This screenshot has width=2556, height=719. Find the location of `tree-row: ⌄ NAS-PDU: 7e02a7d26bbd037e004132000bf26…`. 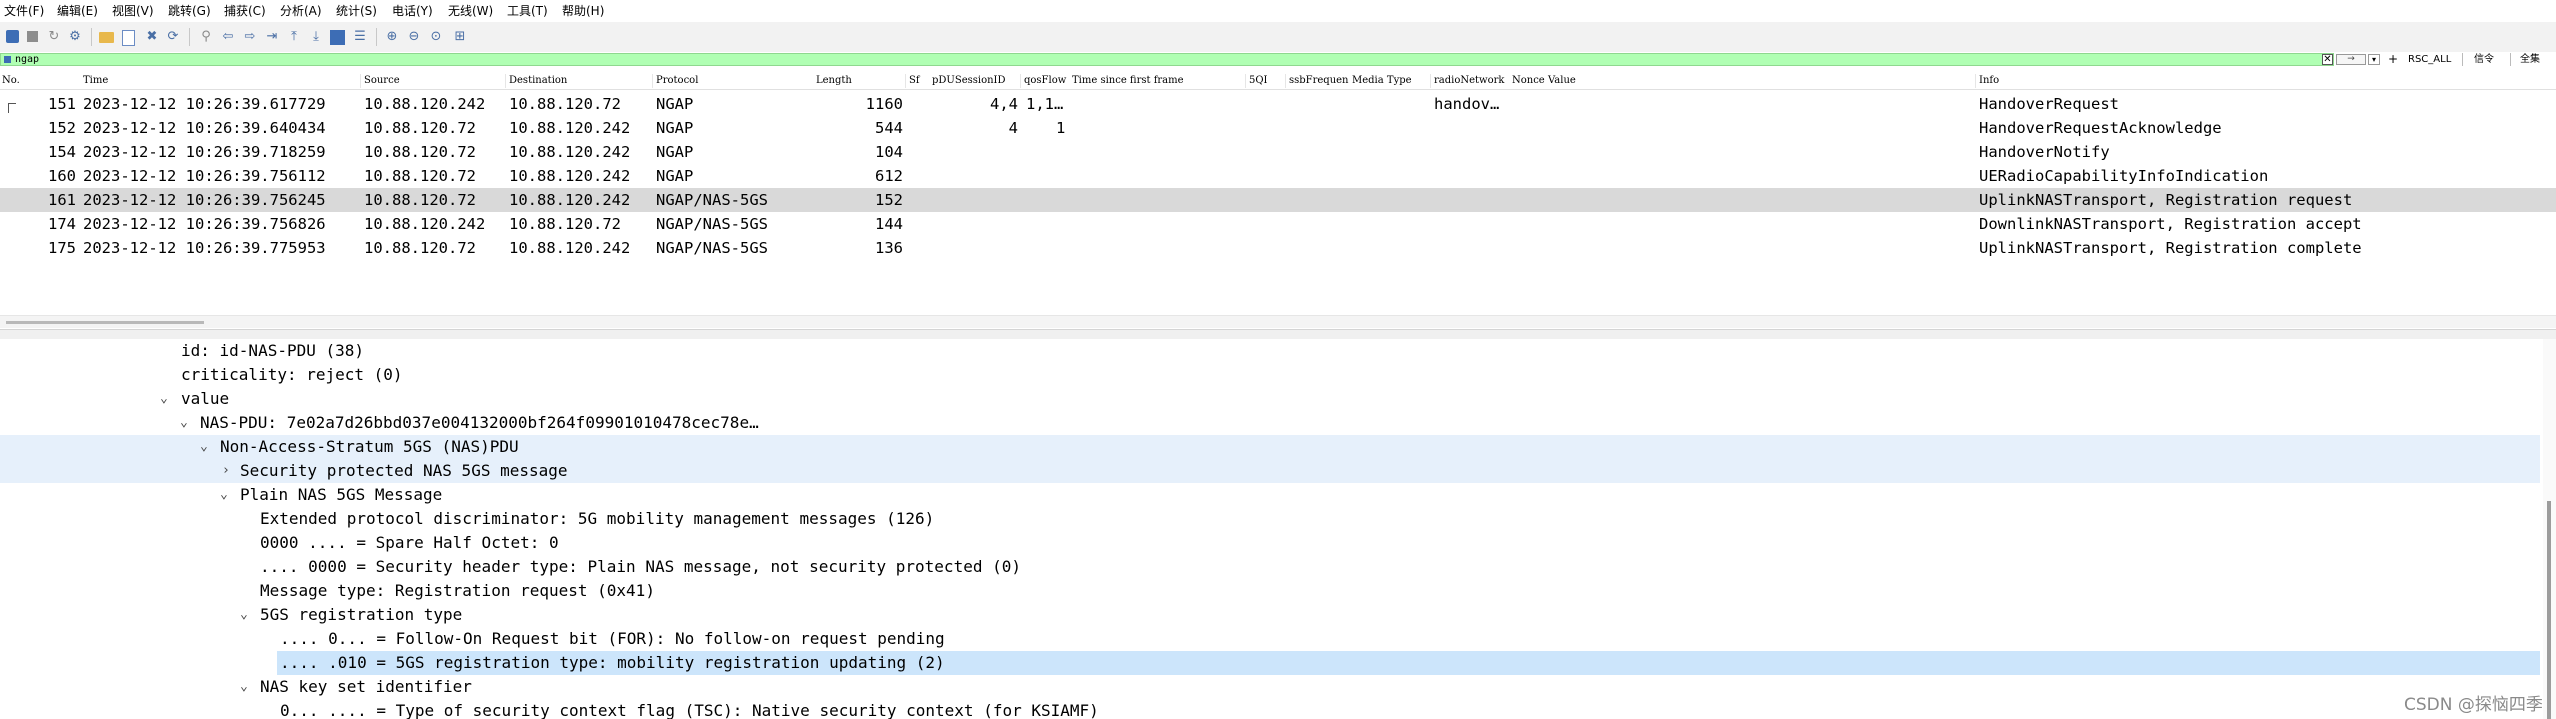

tree-row: ⌄ NAS-PDU: 7e02a7d26bbd037e004132000bf26… is located at coordinates (1270, 423).